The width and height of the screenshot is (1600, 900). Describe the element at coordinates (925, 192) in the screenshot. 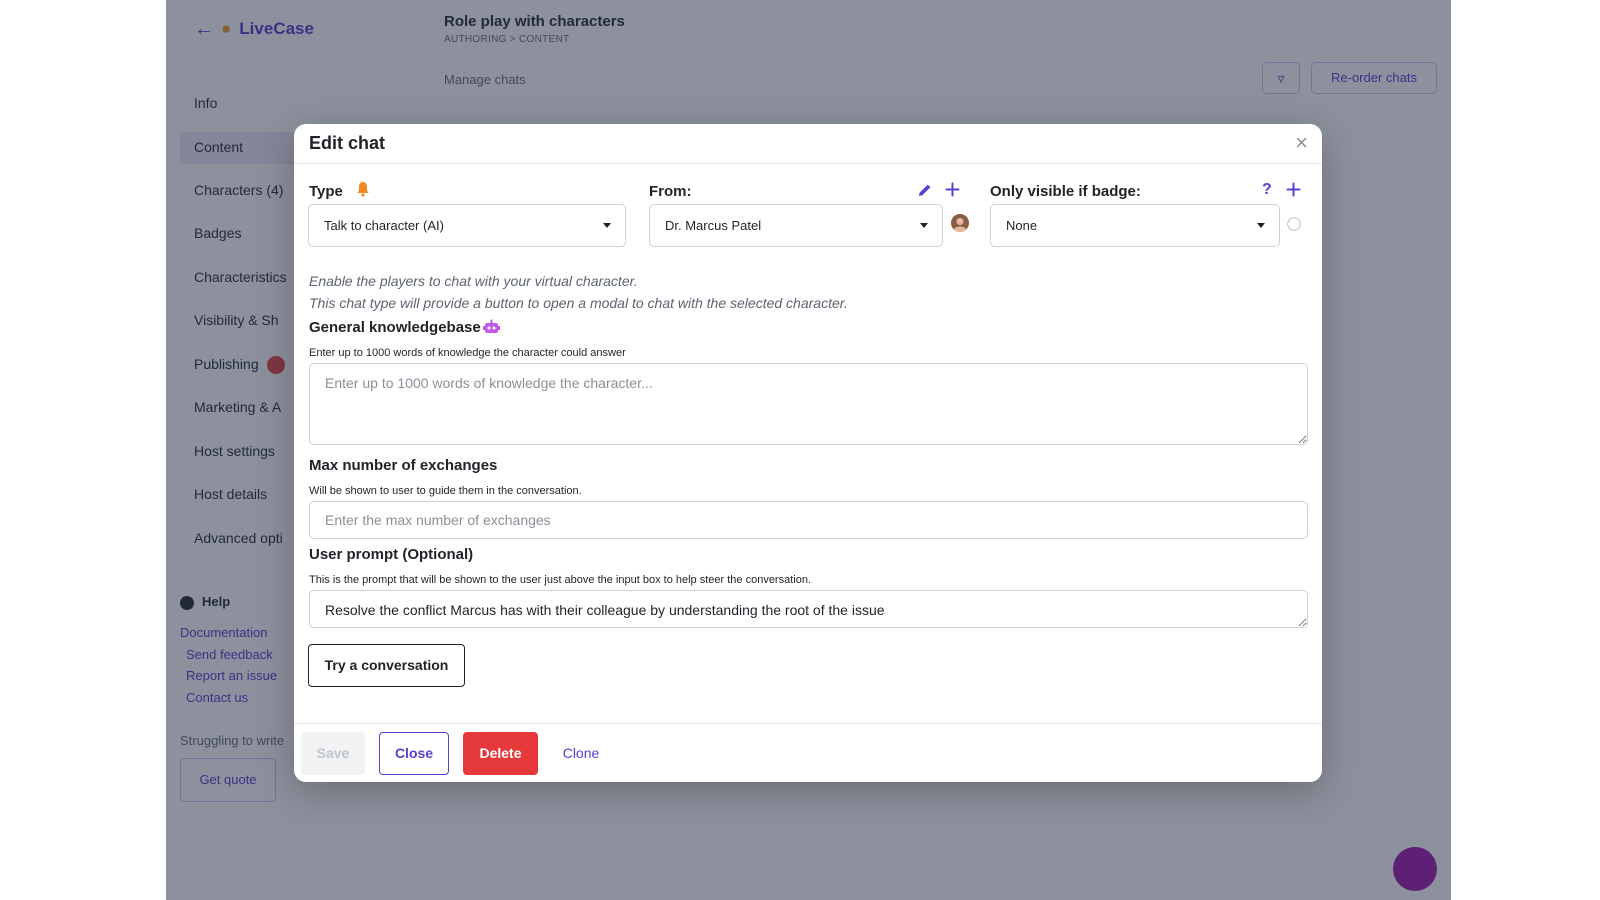

I see `pencil-icon` at that location.